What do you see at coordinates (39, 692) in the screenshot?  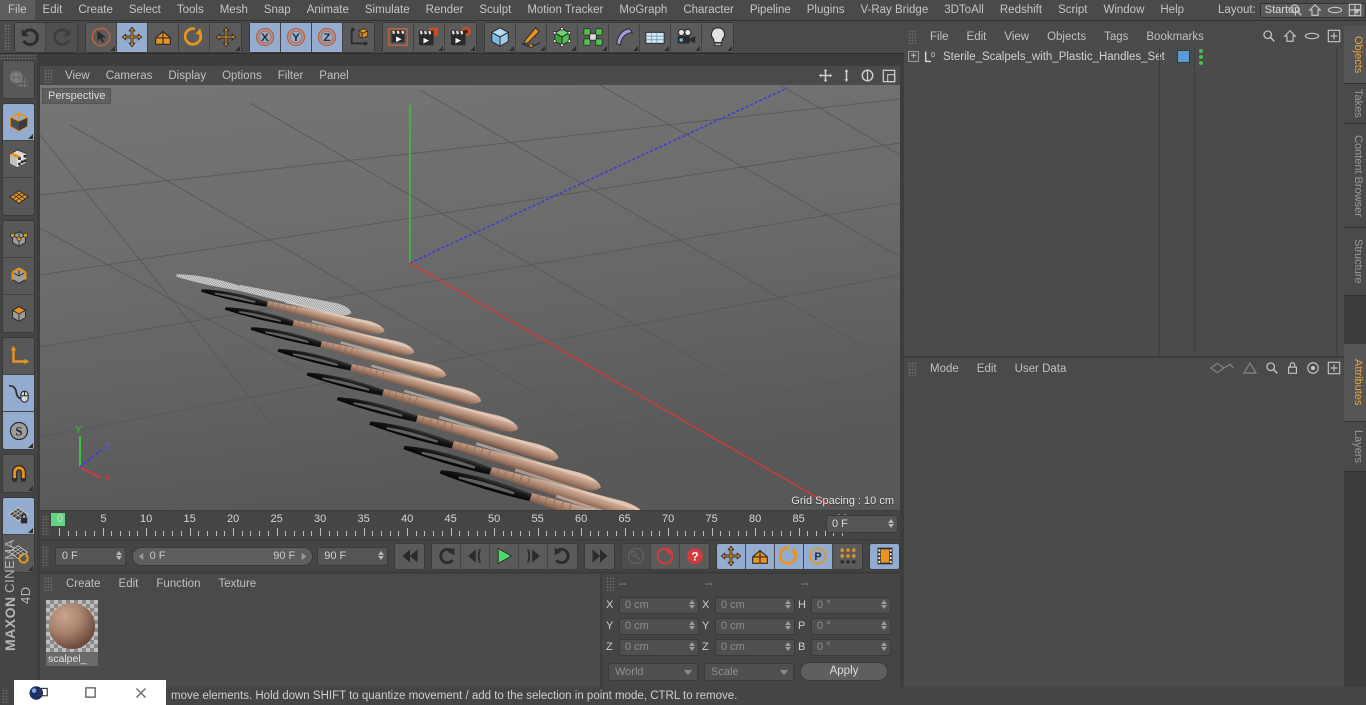 I see `c4d-sphere-icon` at bounding box center [39, 692].